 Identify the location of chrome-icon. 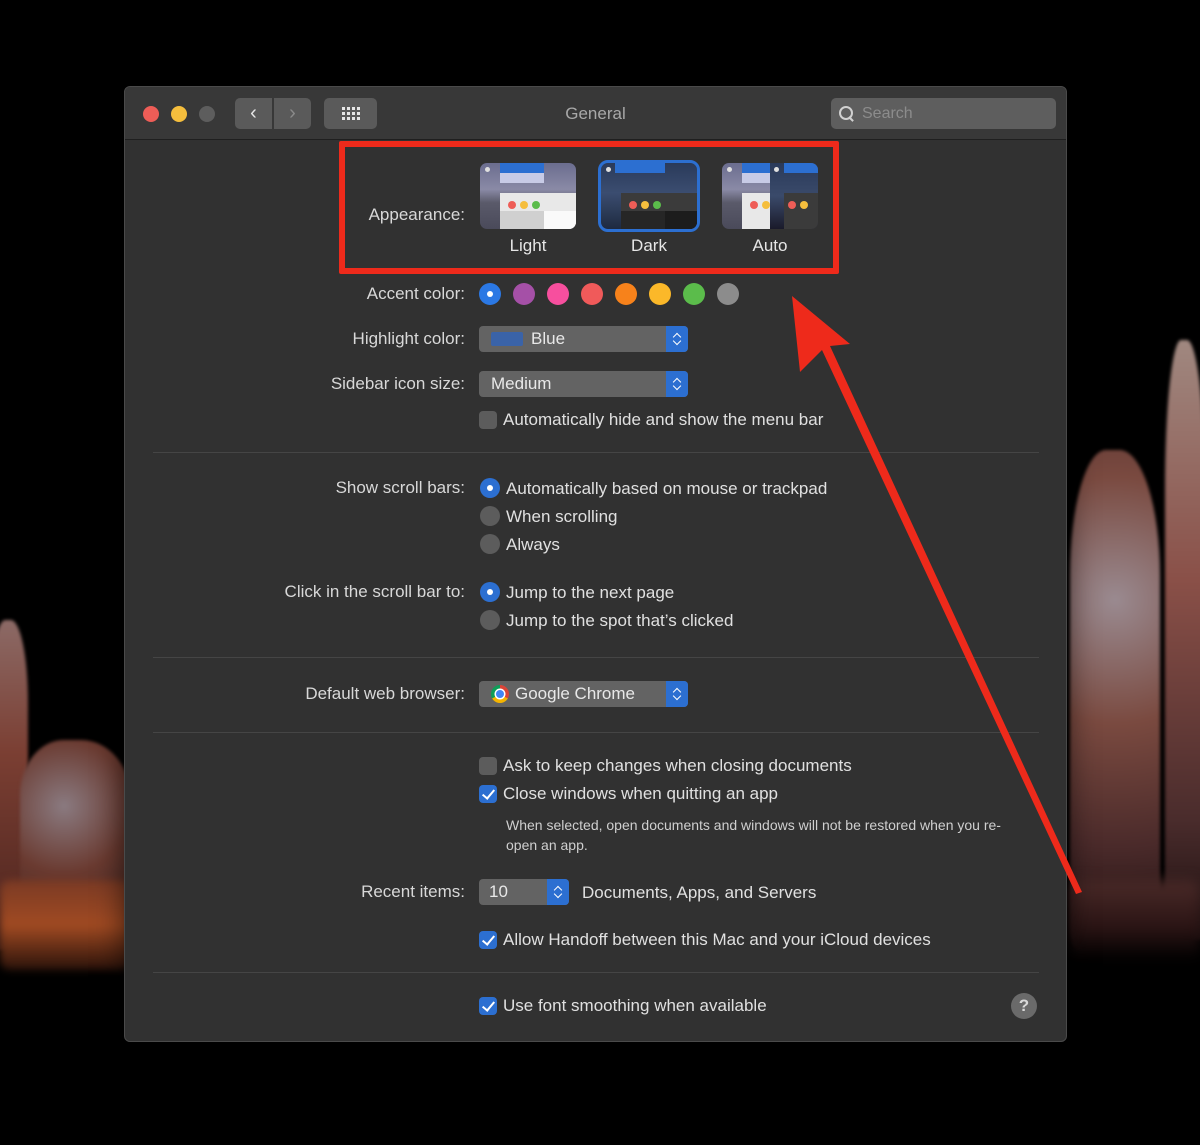
(500, 694).